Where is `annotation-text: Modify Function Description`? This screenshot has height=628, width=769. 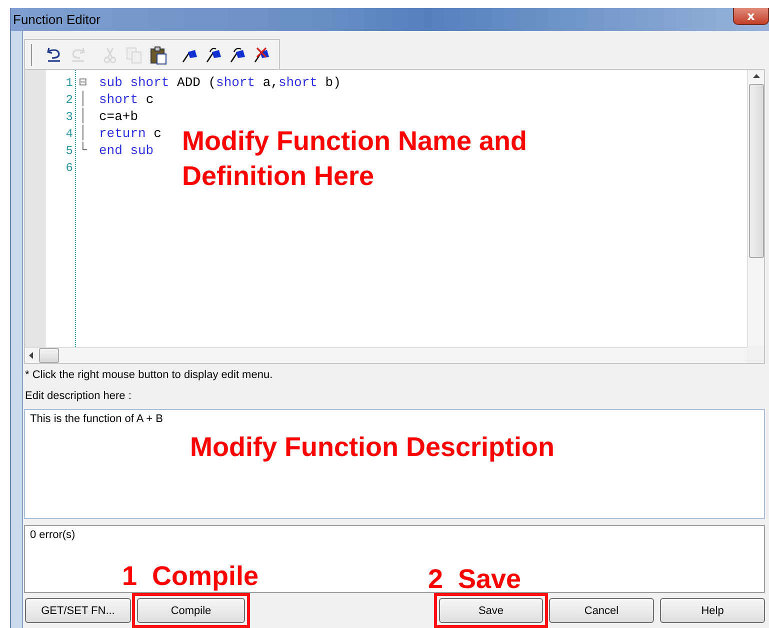 annotation-text: Modify Function Description is located at coordinates (373, 447).